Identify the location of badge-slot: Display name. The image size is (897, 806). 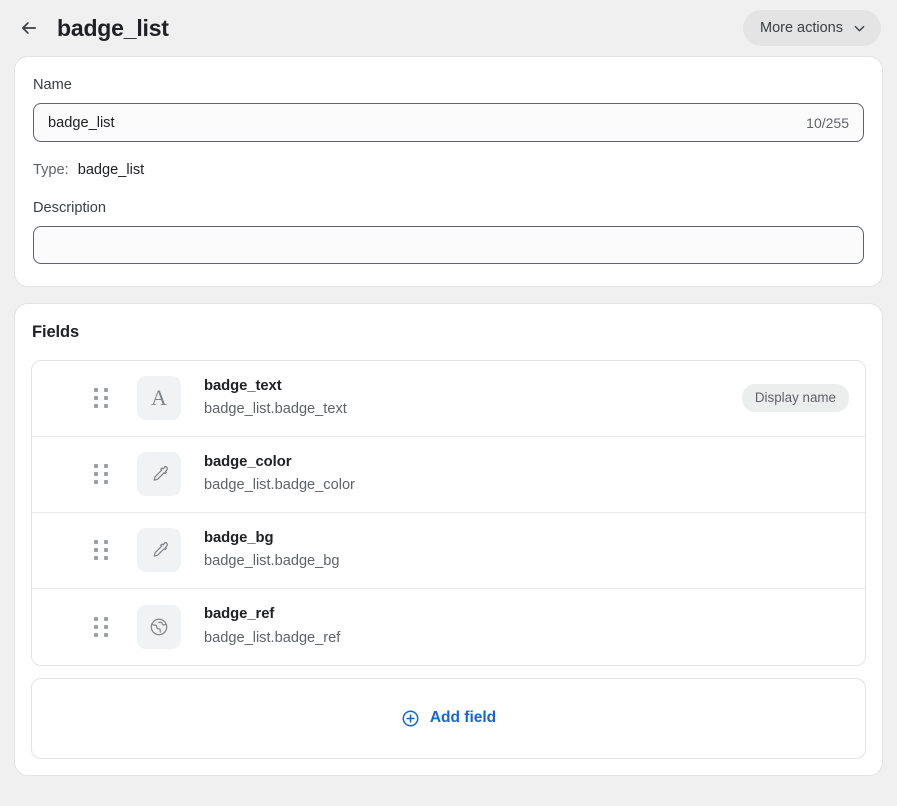
(795, 398).